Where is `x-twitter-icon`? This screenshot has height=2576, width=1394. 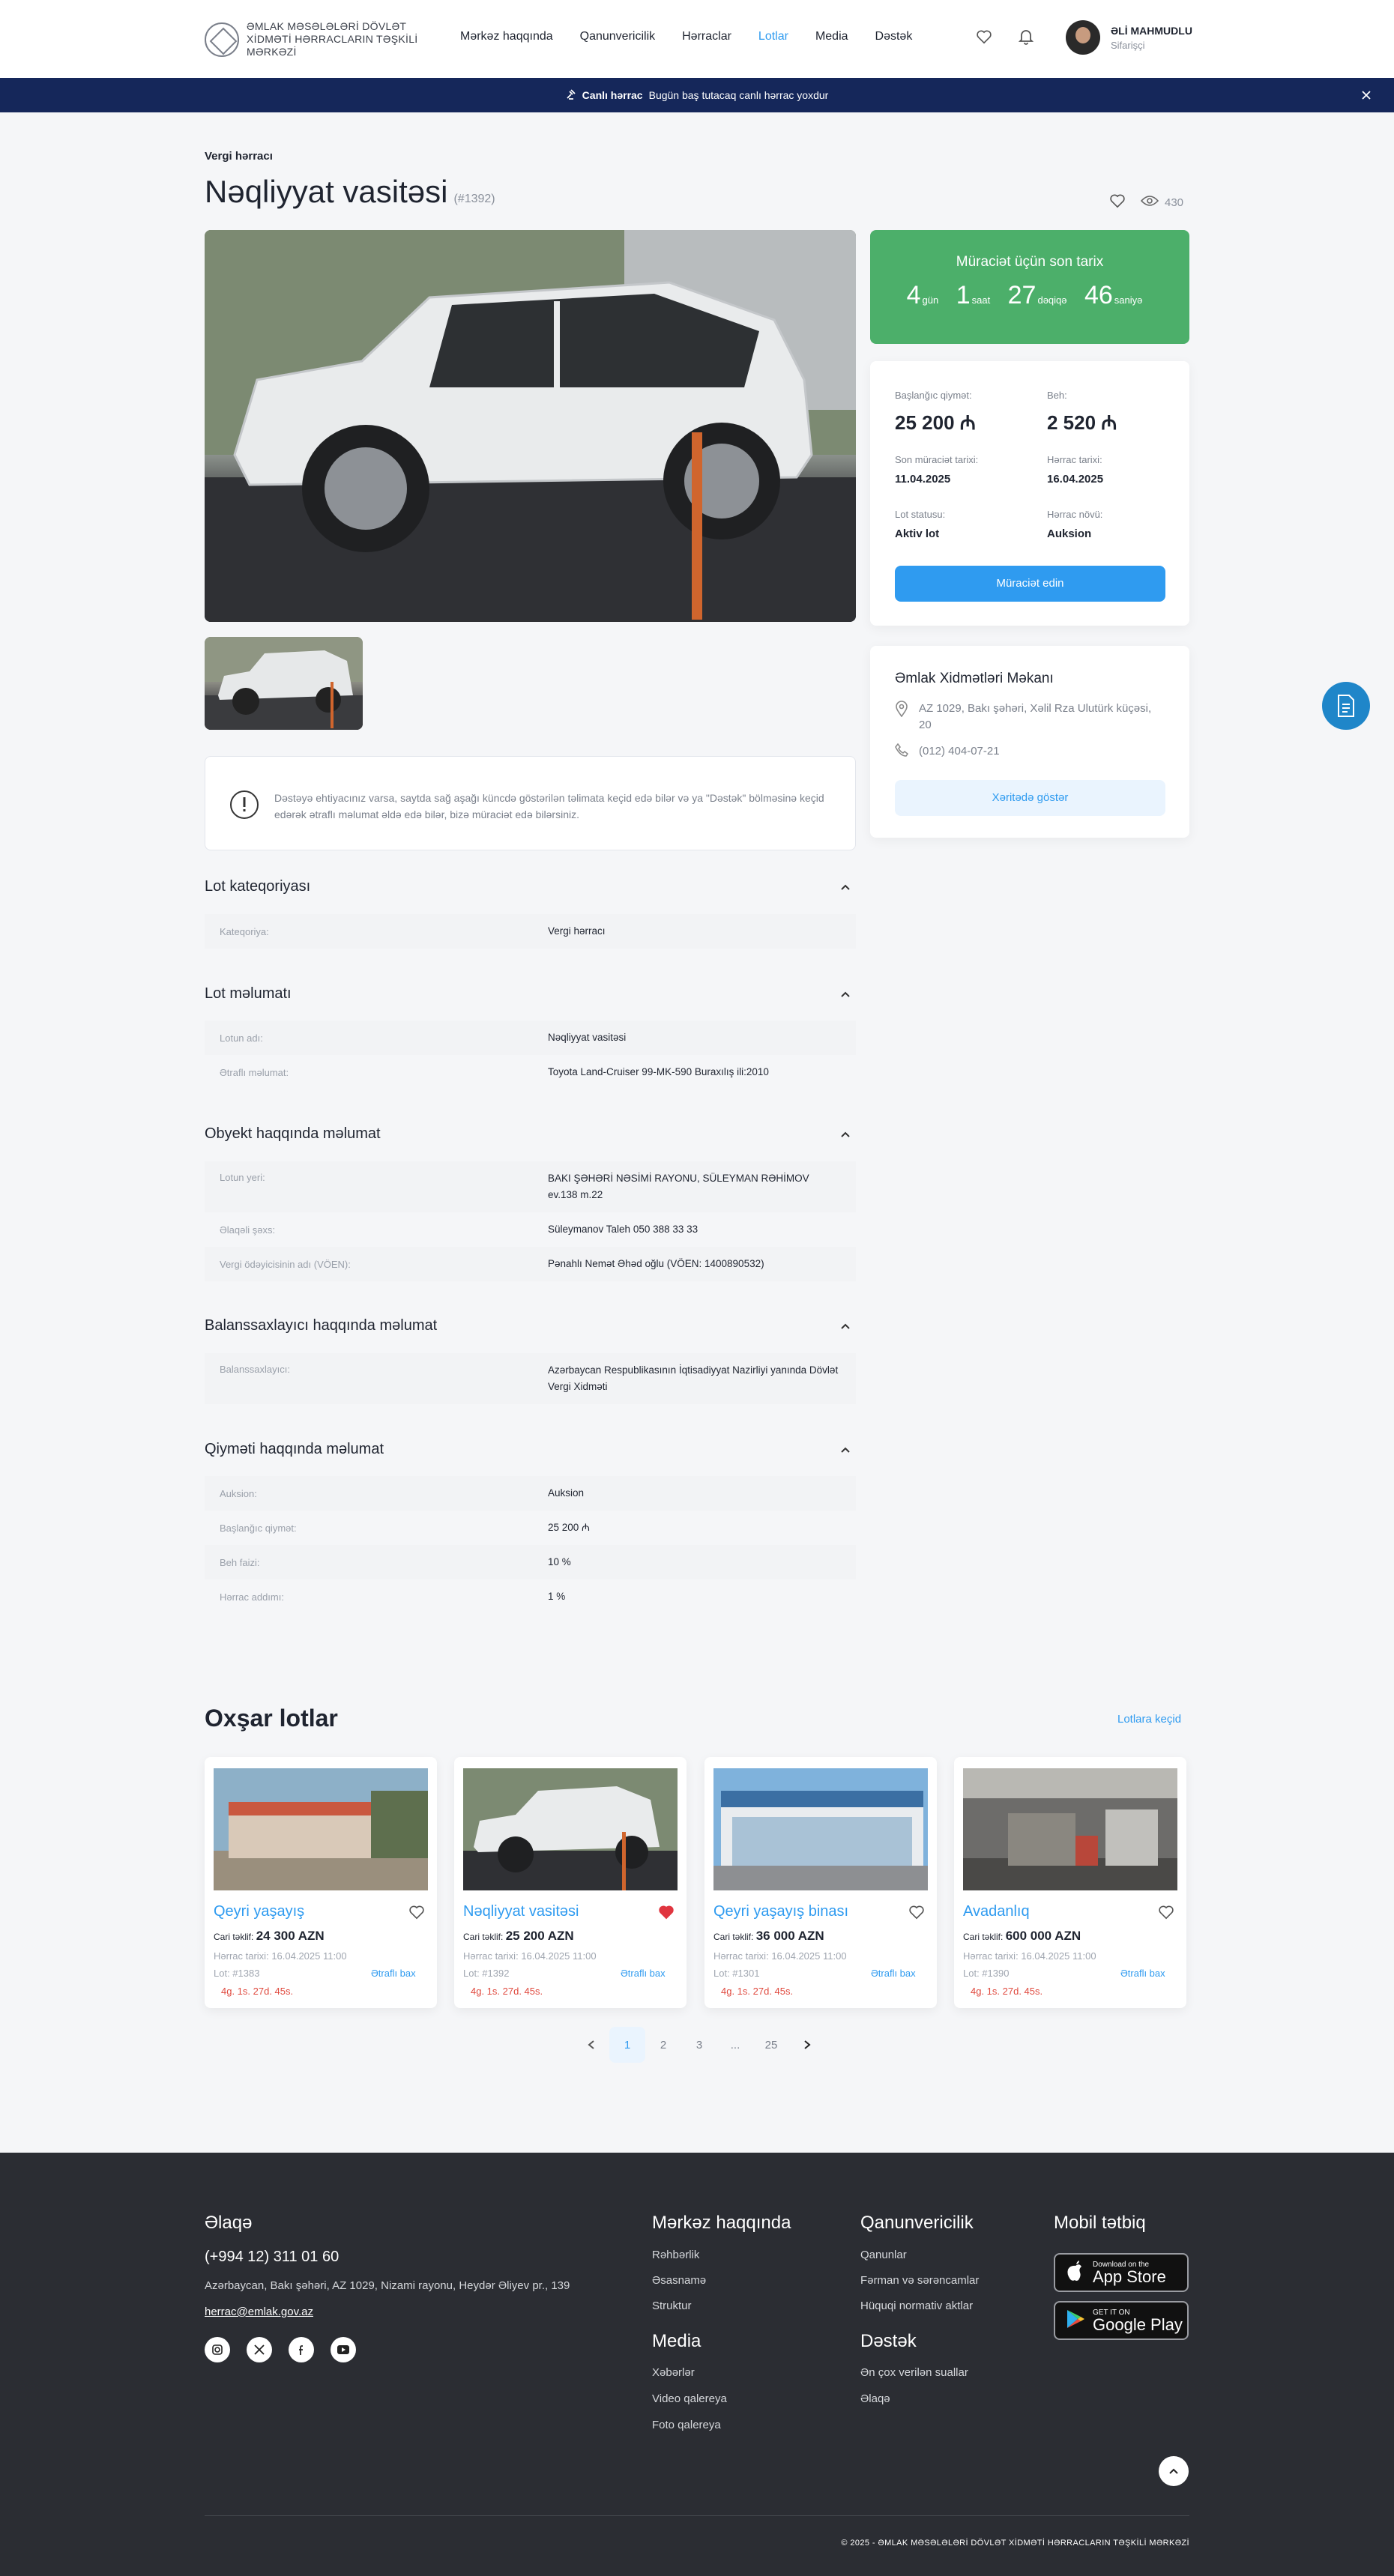
x-twitter-icon is located at coordinates (259, 2349).